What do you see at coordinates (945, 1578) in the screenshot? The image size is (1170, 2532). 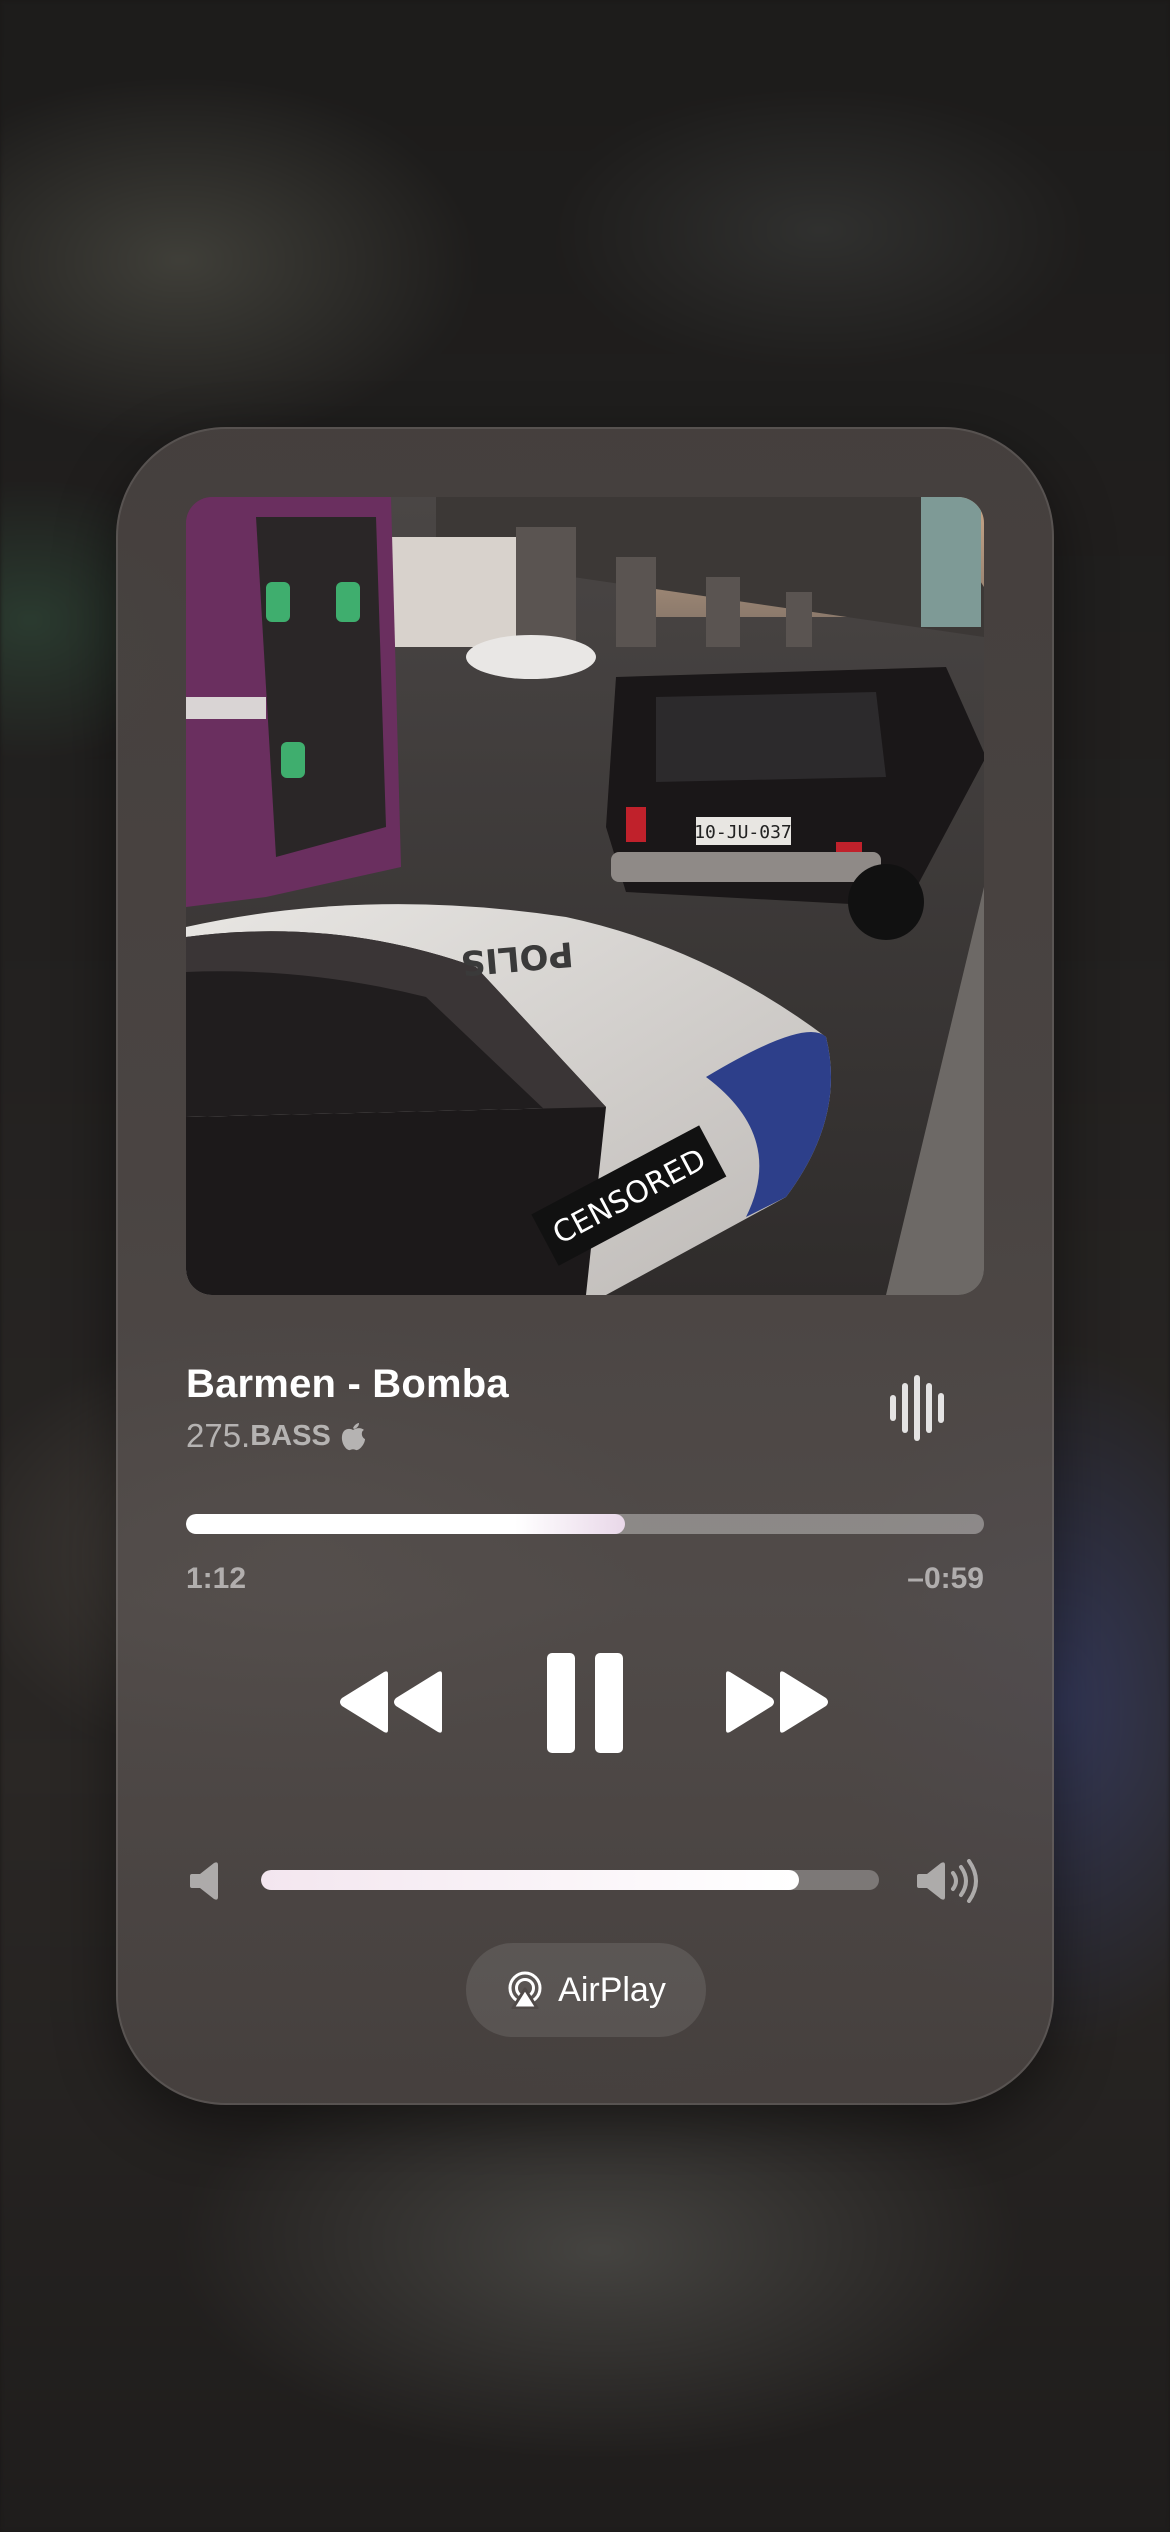 I see `time-remaining: –0:59` at bounding box center [945, 1578].